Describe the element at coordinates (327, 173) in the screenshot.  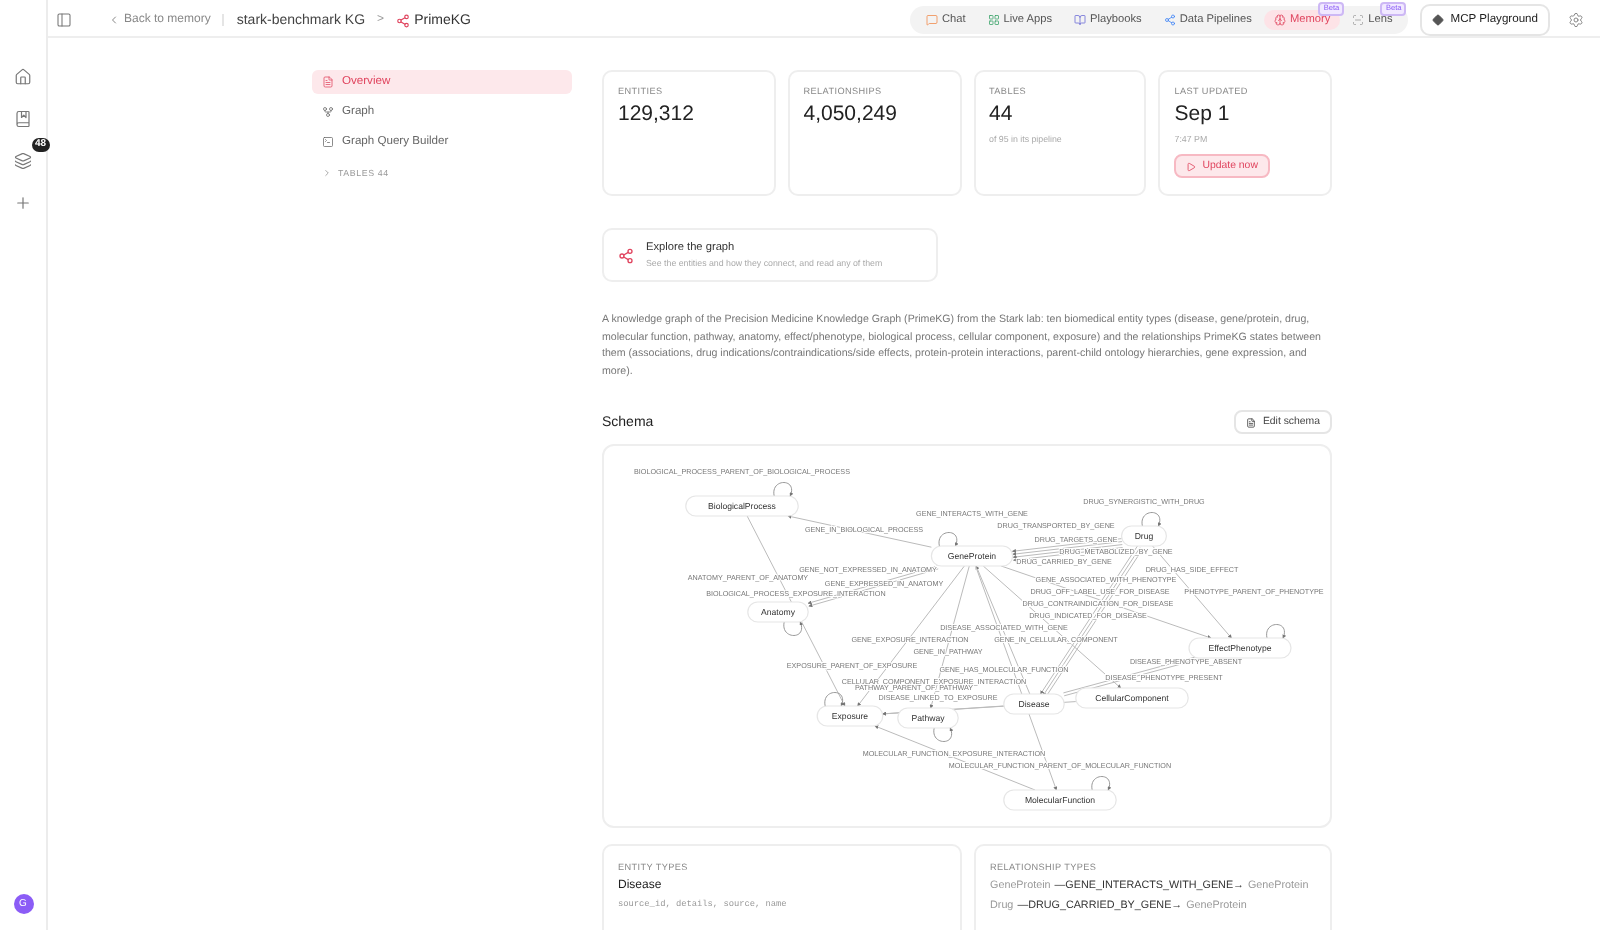
I see `chevron-right-icon` at that location.